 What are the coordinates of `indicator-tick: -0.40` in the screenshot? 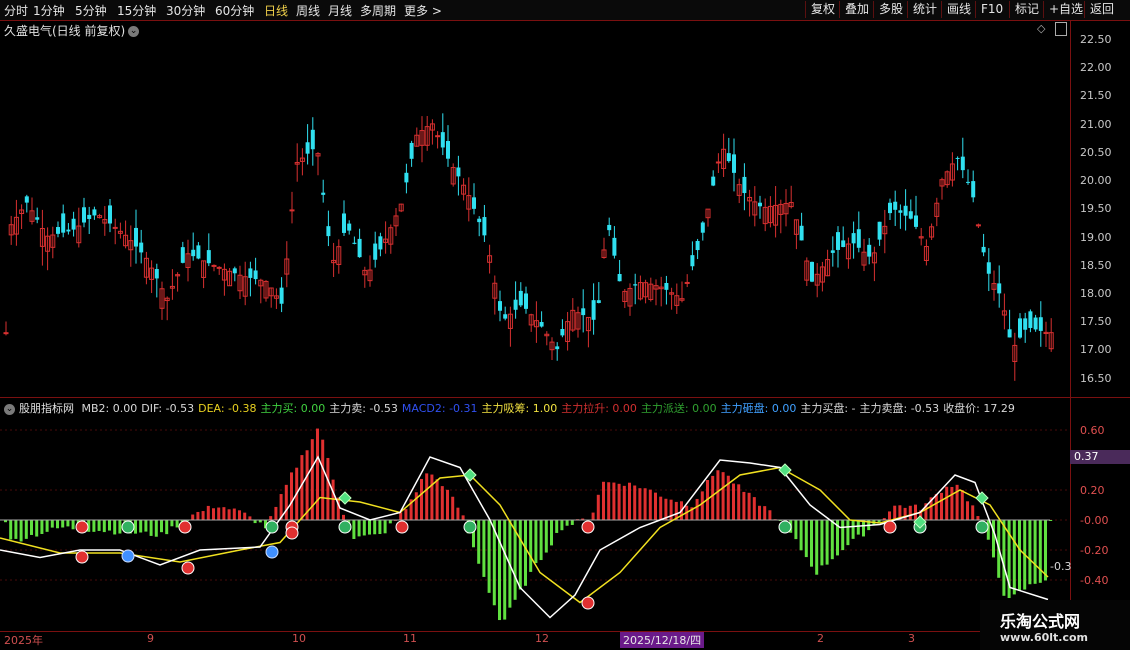 It's located at (1094, 580).